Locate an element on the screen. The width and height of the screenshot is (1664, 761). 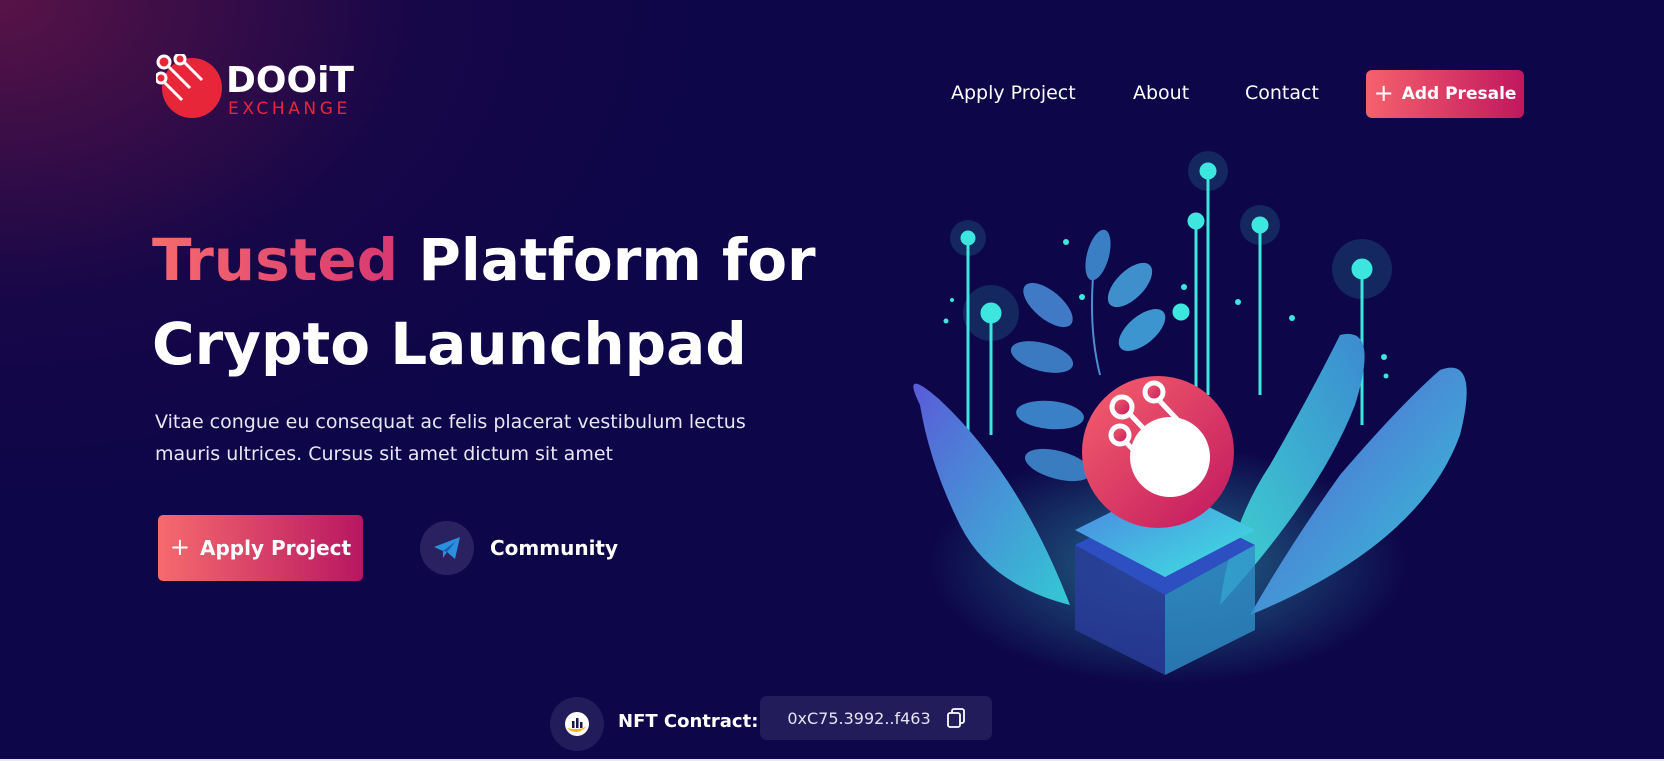
contract-address: 0xC75.3992..f463 is located at coordinates (859, 718).